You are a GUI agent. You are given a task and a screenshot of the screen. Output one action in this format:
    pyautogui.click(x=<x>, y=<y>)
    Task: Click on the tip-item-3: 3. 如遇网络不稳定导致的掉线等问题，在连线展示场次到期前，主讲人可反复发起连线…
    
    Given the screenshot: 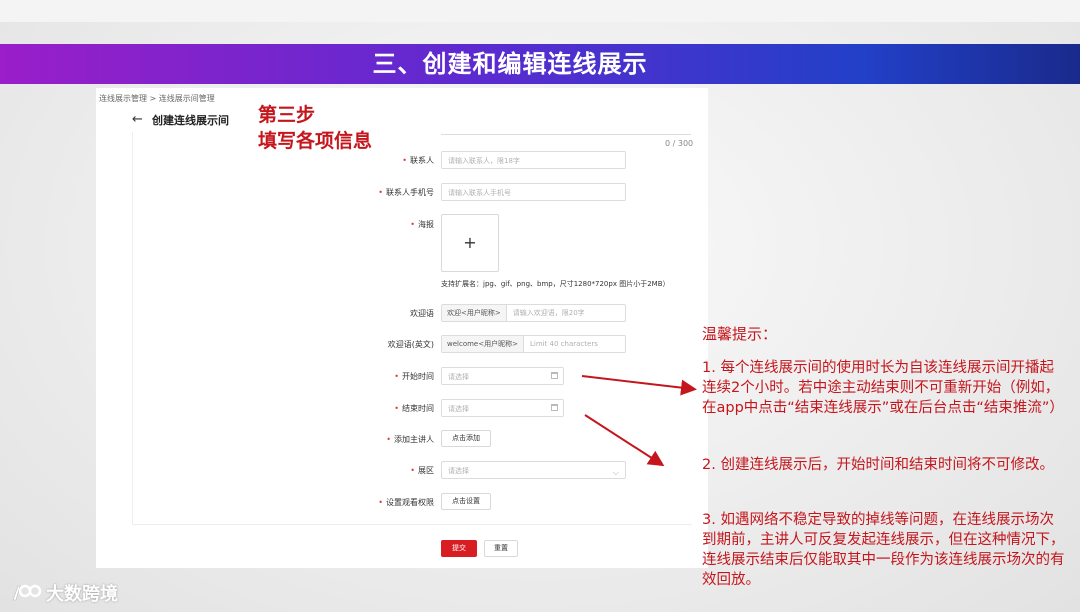 What is the action you would take?
    pyautogui.click(x=883, y=550)
    